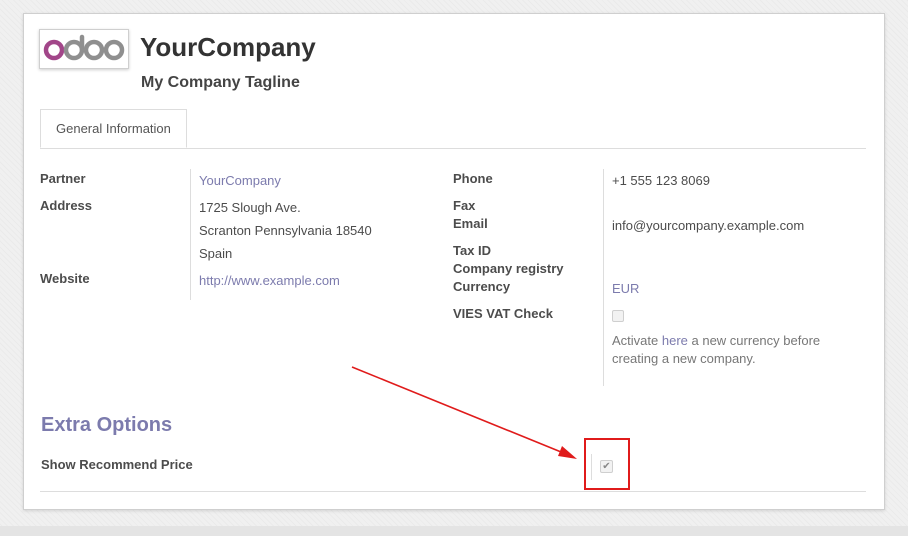  I want to click on partner-link: YourCompany, so click(240, 180).